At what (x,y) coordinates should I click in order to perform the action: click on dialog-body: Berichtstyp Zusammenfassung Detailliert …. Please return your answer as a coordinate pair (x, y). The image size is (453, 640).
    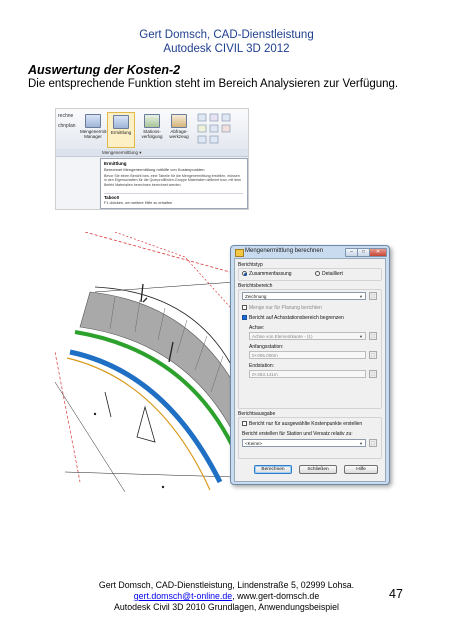
    Looking at the image, I should click on (310, 370).